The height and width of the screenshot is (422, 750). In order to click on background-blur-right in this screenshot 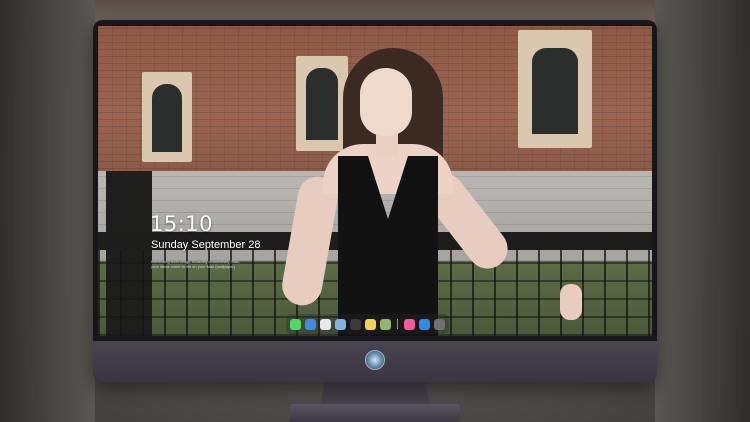, I will do `click(702, 211)`.